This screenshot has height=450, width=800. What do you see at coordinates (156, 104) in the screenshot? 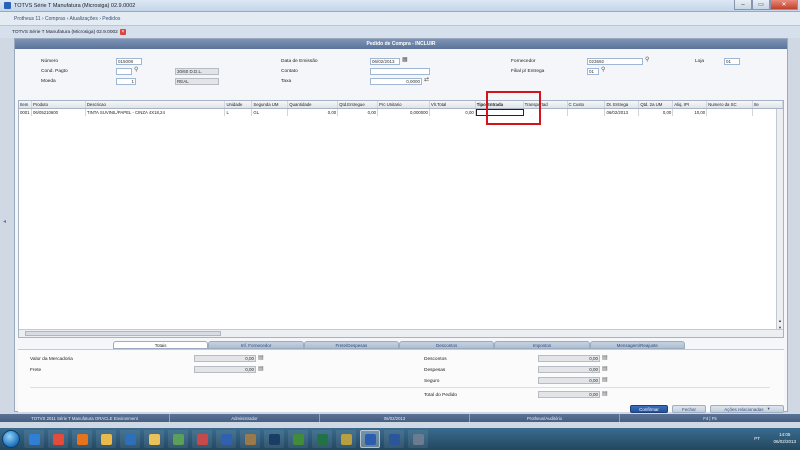
I see `column-header-2: Descricao` at bounding box center [156, 104].